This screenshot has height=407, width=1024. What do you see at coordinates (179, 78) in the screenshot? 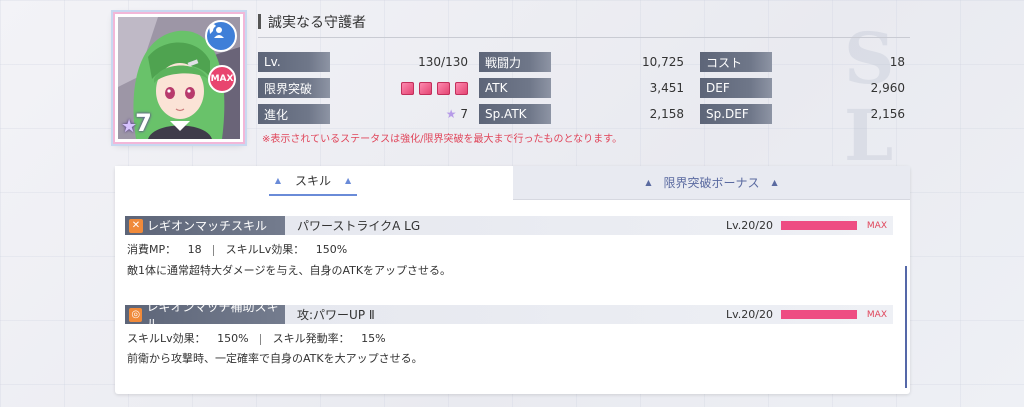
I see `character-portrait: MAX ★ 7` at bounding box center [179, 78].